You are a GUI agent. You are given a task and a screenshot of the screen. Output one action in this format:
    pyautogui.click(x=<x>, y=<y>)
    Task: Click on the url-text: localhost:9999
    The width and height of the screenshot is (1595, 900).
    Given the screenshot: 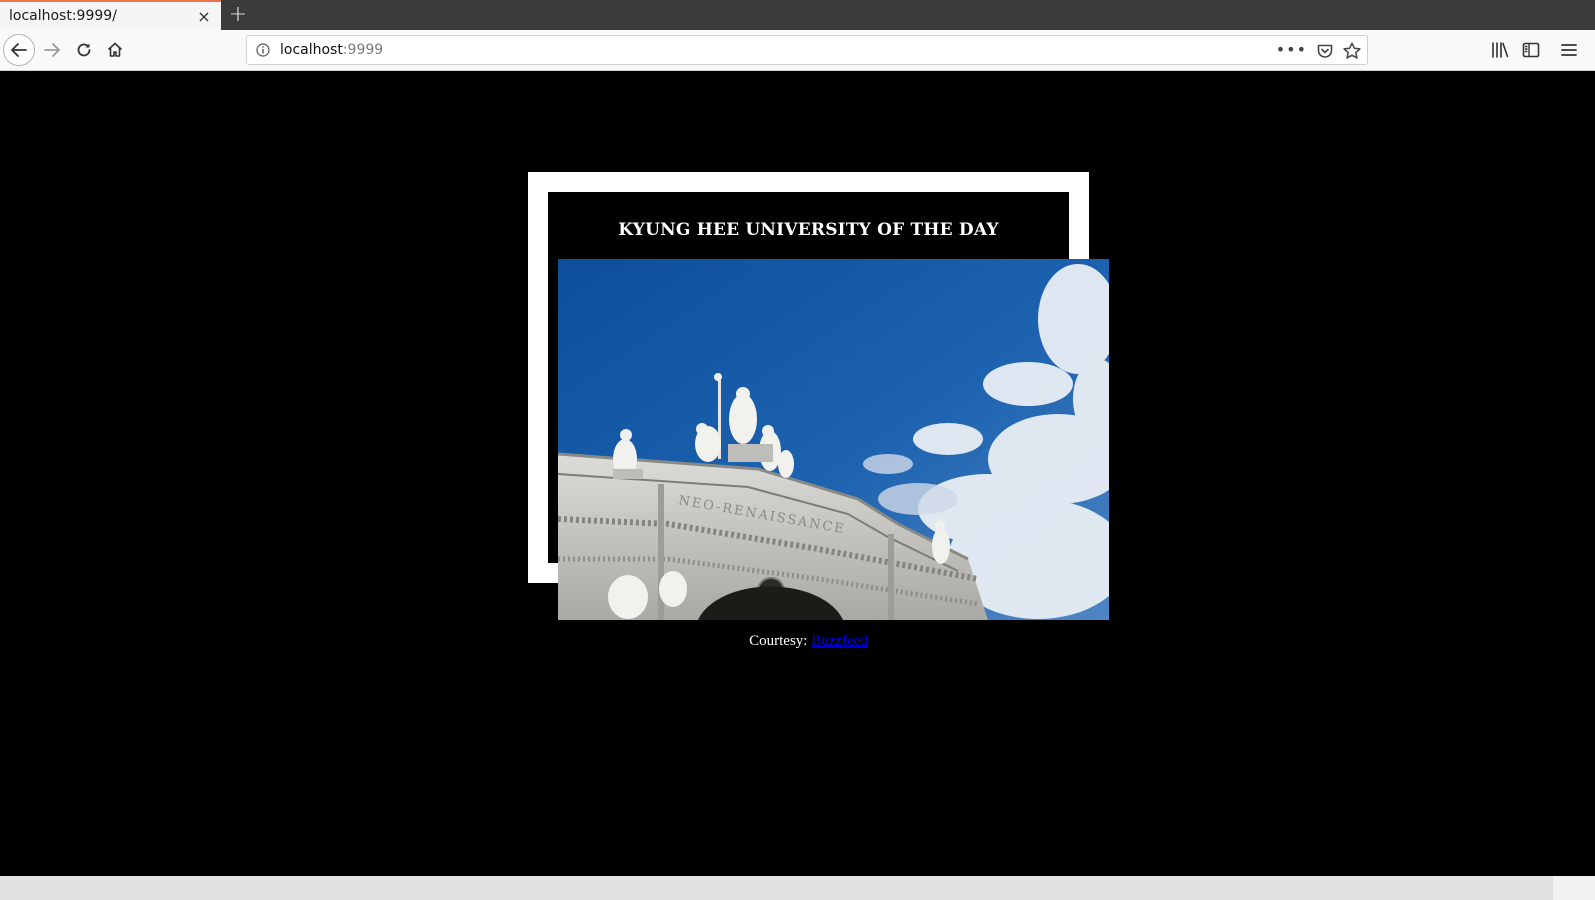 What is the action you would take?
    pyautogui.click(x=331, y=50)
    